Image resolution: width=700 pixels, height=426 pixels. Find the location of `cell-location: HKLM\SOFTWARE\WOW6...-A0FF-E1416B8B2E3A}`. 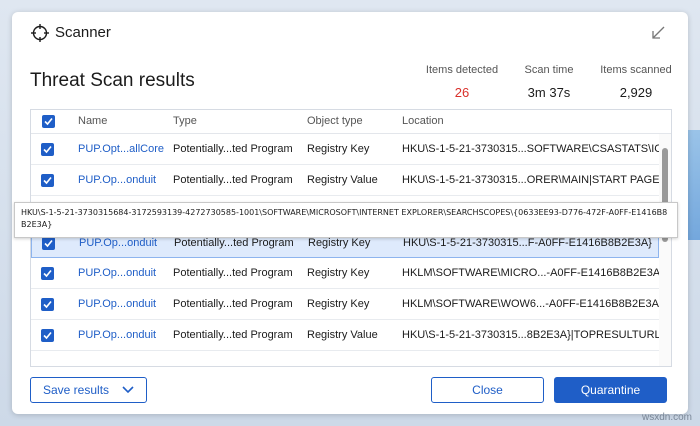

cell-location: HKLM\SOFTWARE\WOW6...-A0FF-E1416B8B2E3A} is located at coordinates (532, 304).